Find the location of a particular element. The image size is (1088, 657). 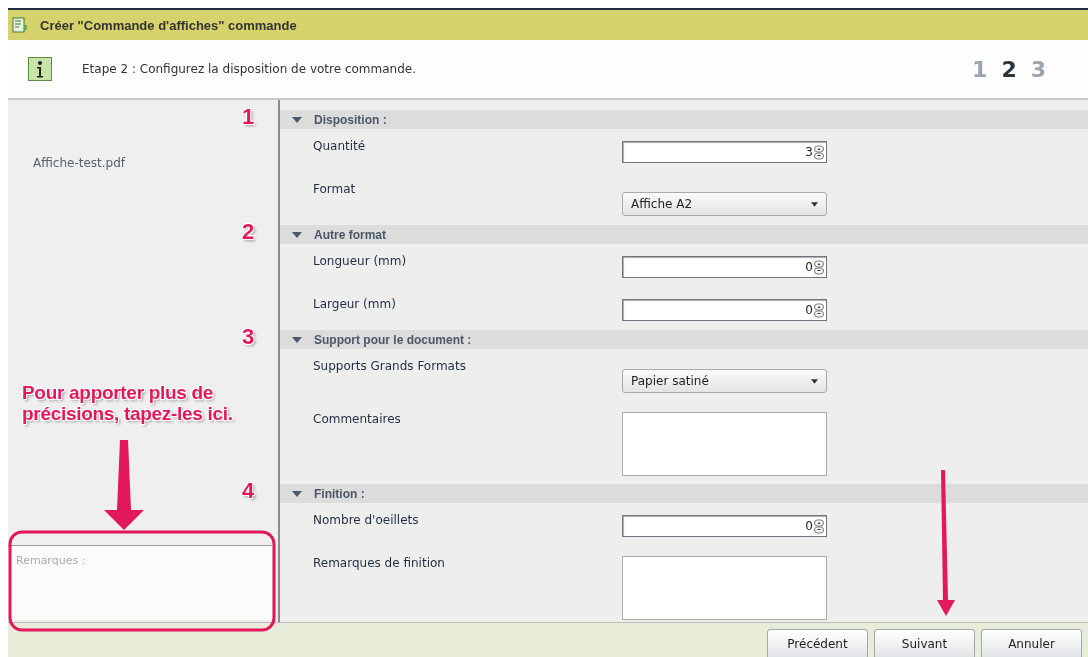

step-marker: 4 is located at coordinates (248, 491).